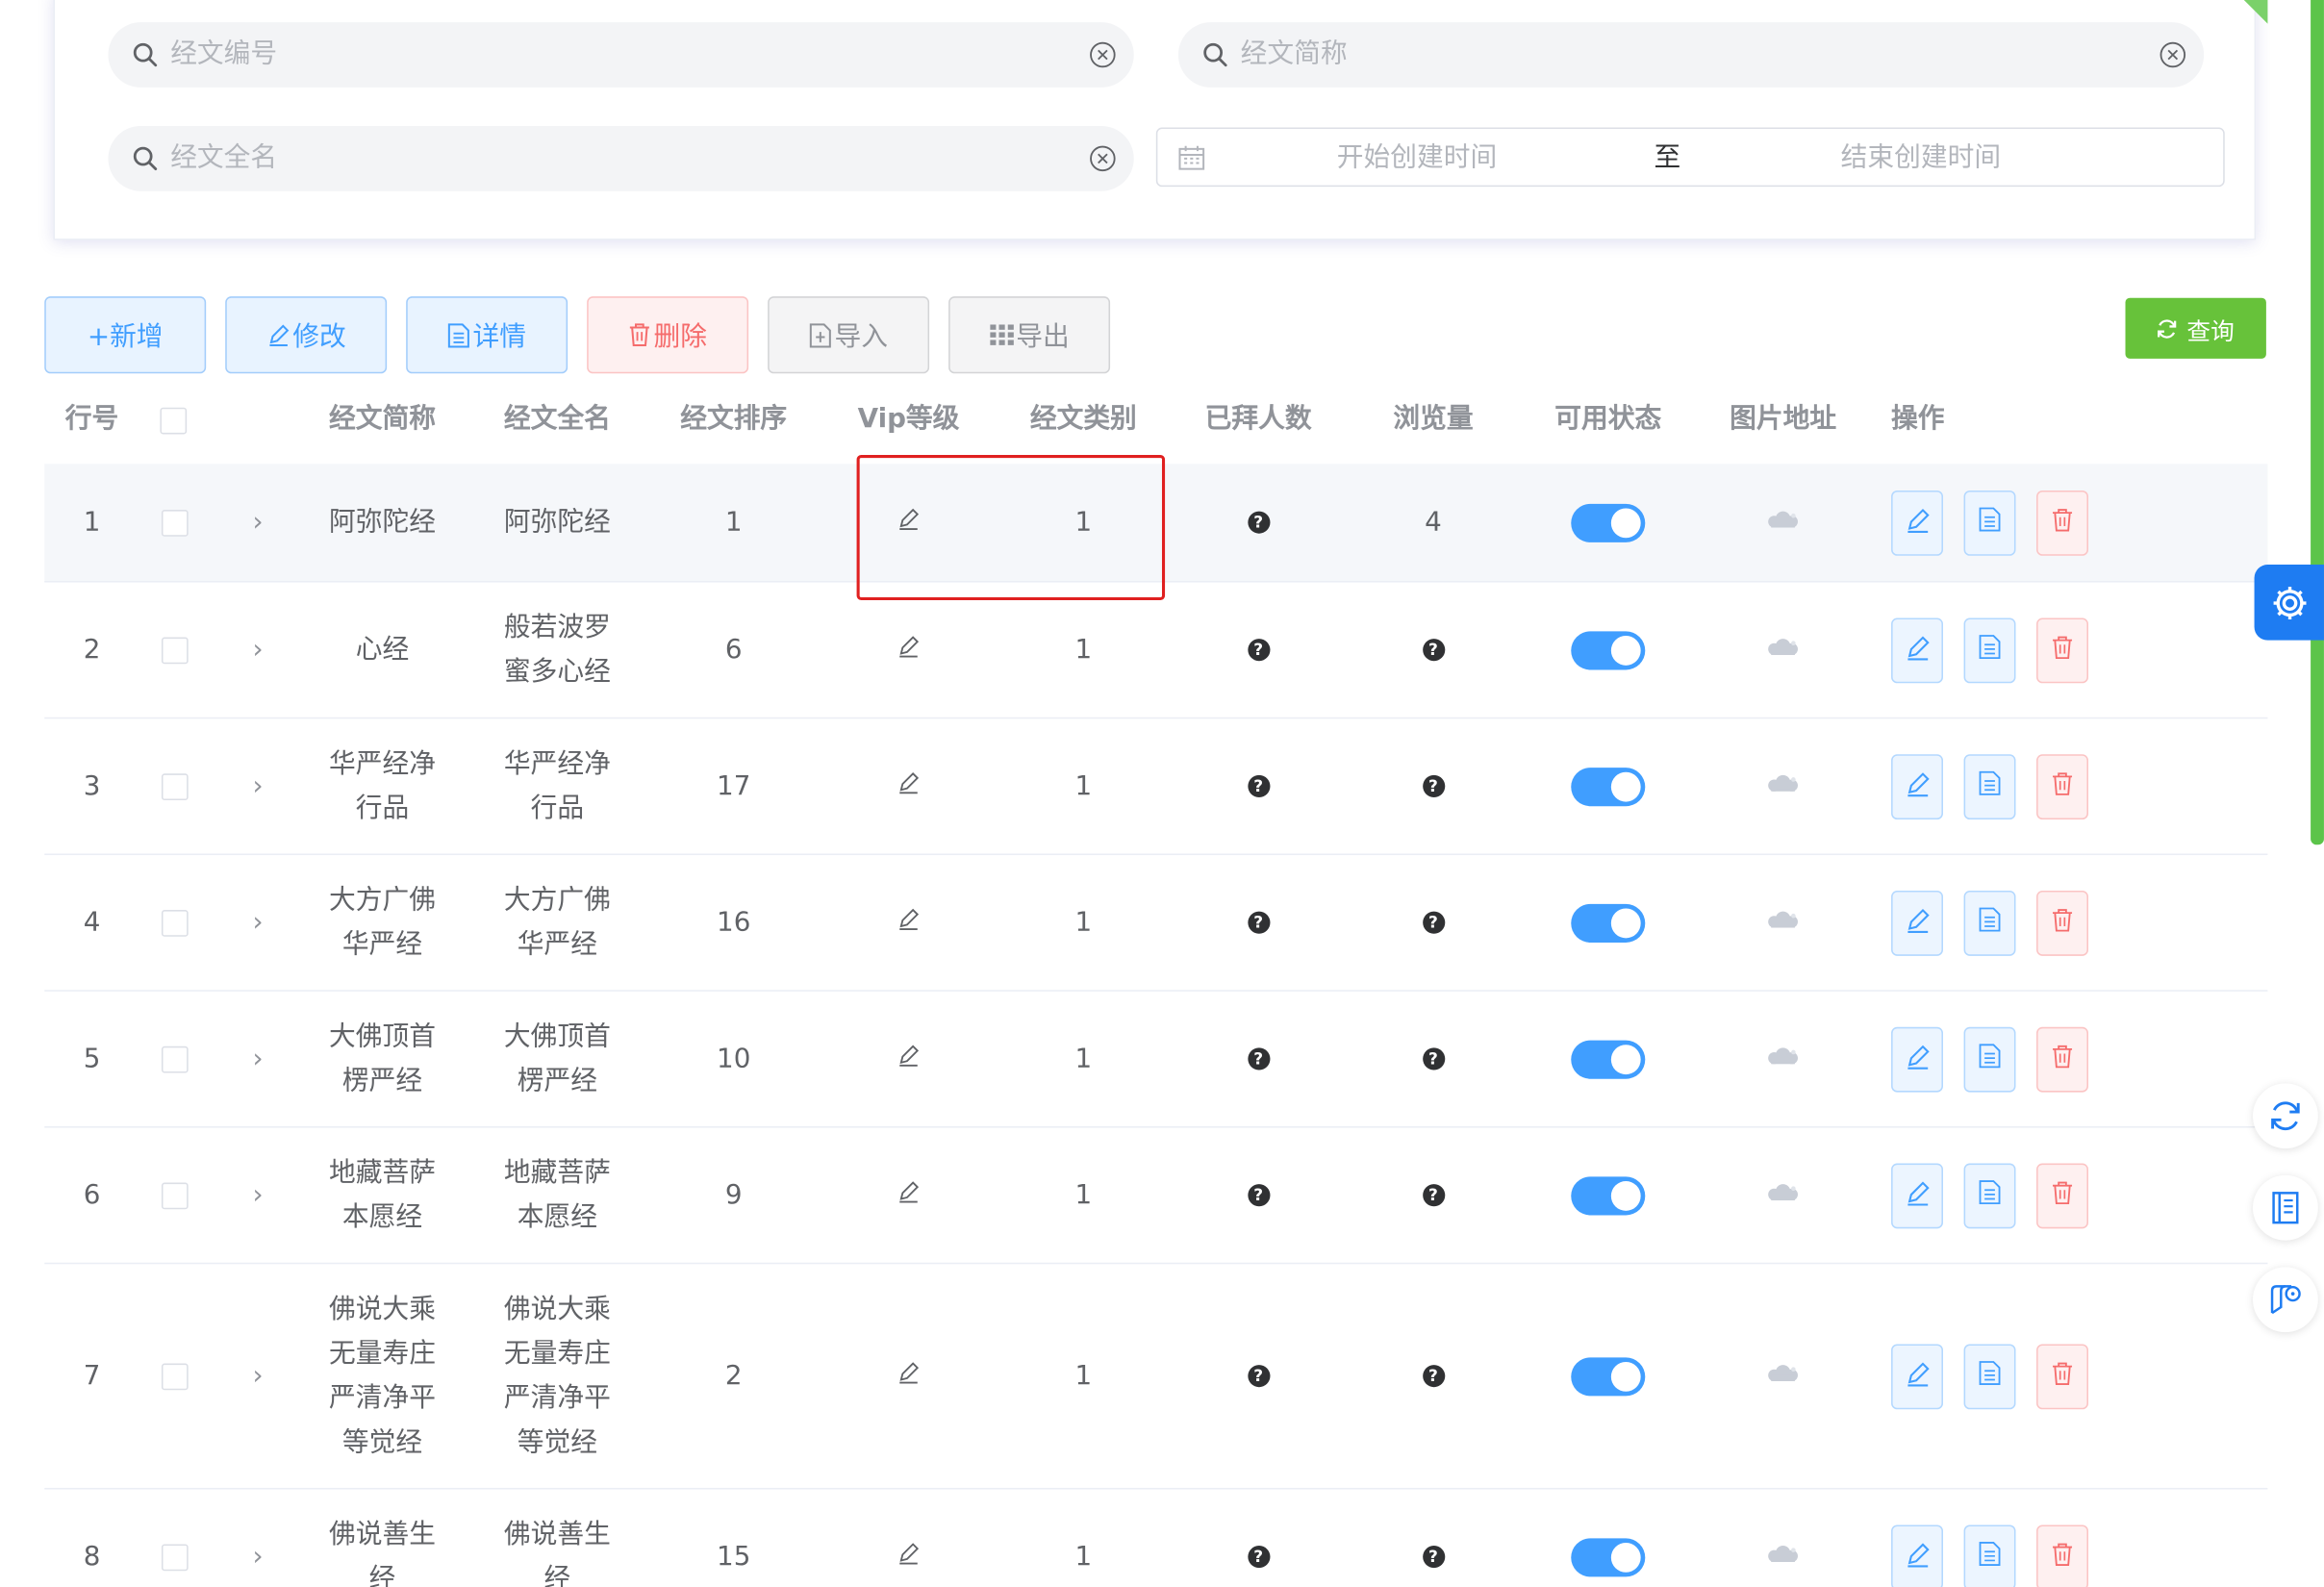  What do you see at coordinates (487, 335) in the screenshot?
I see `detail-button: 详情` at bounding box center [487, 335].